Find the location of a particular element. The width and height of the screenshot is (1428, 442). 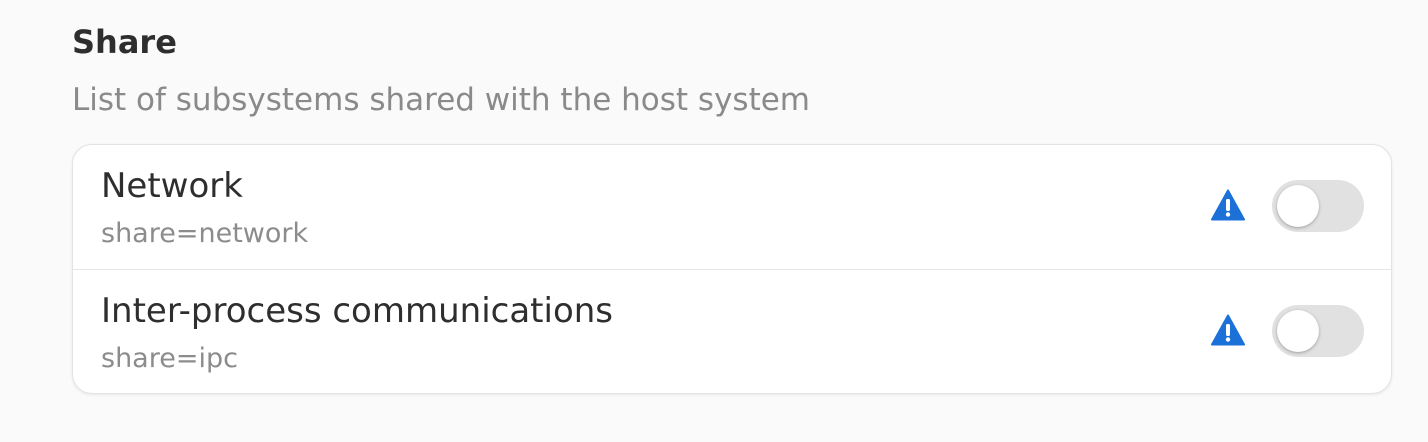

row-subtitle: share=ipc is located at coordinates (169, 358).